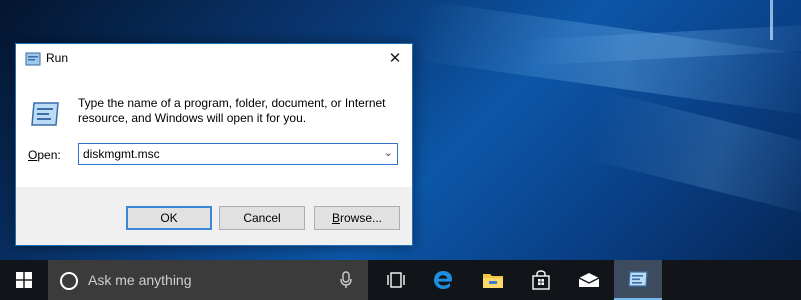 The height and width of the screenshot is (300, 801). I want to click on edge-icon, so click(443, 280).